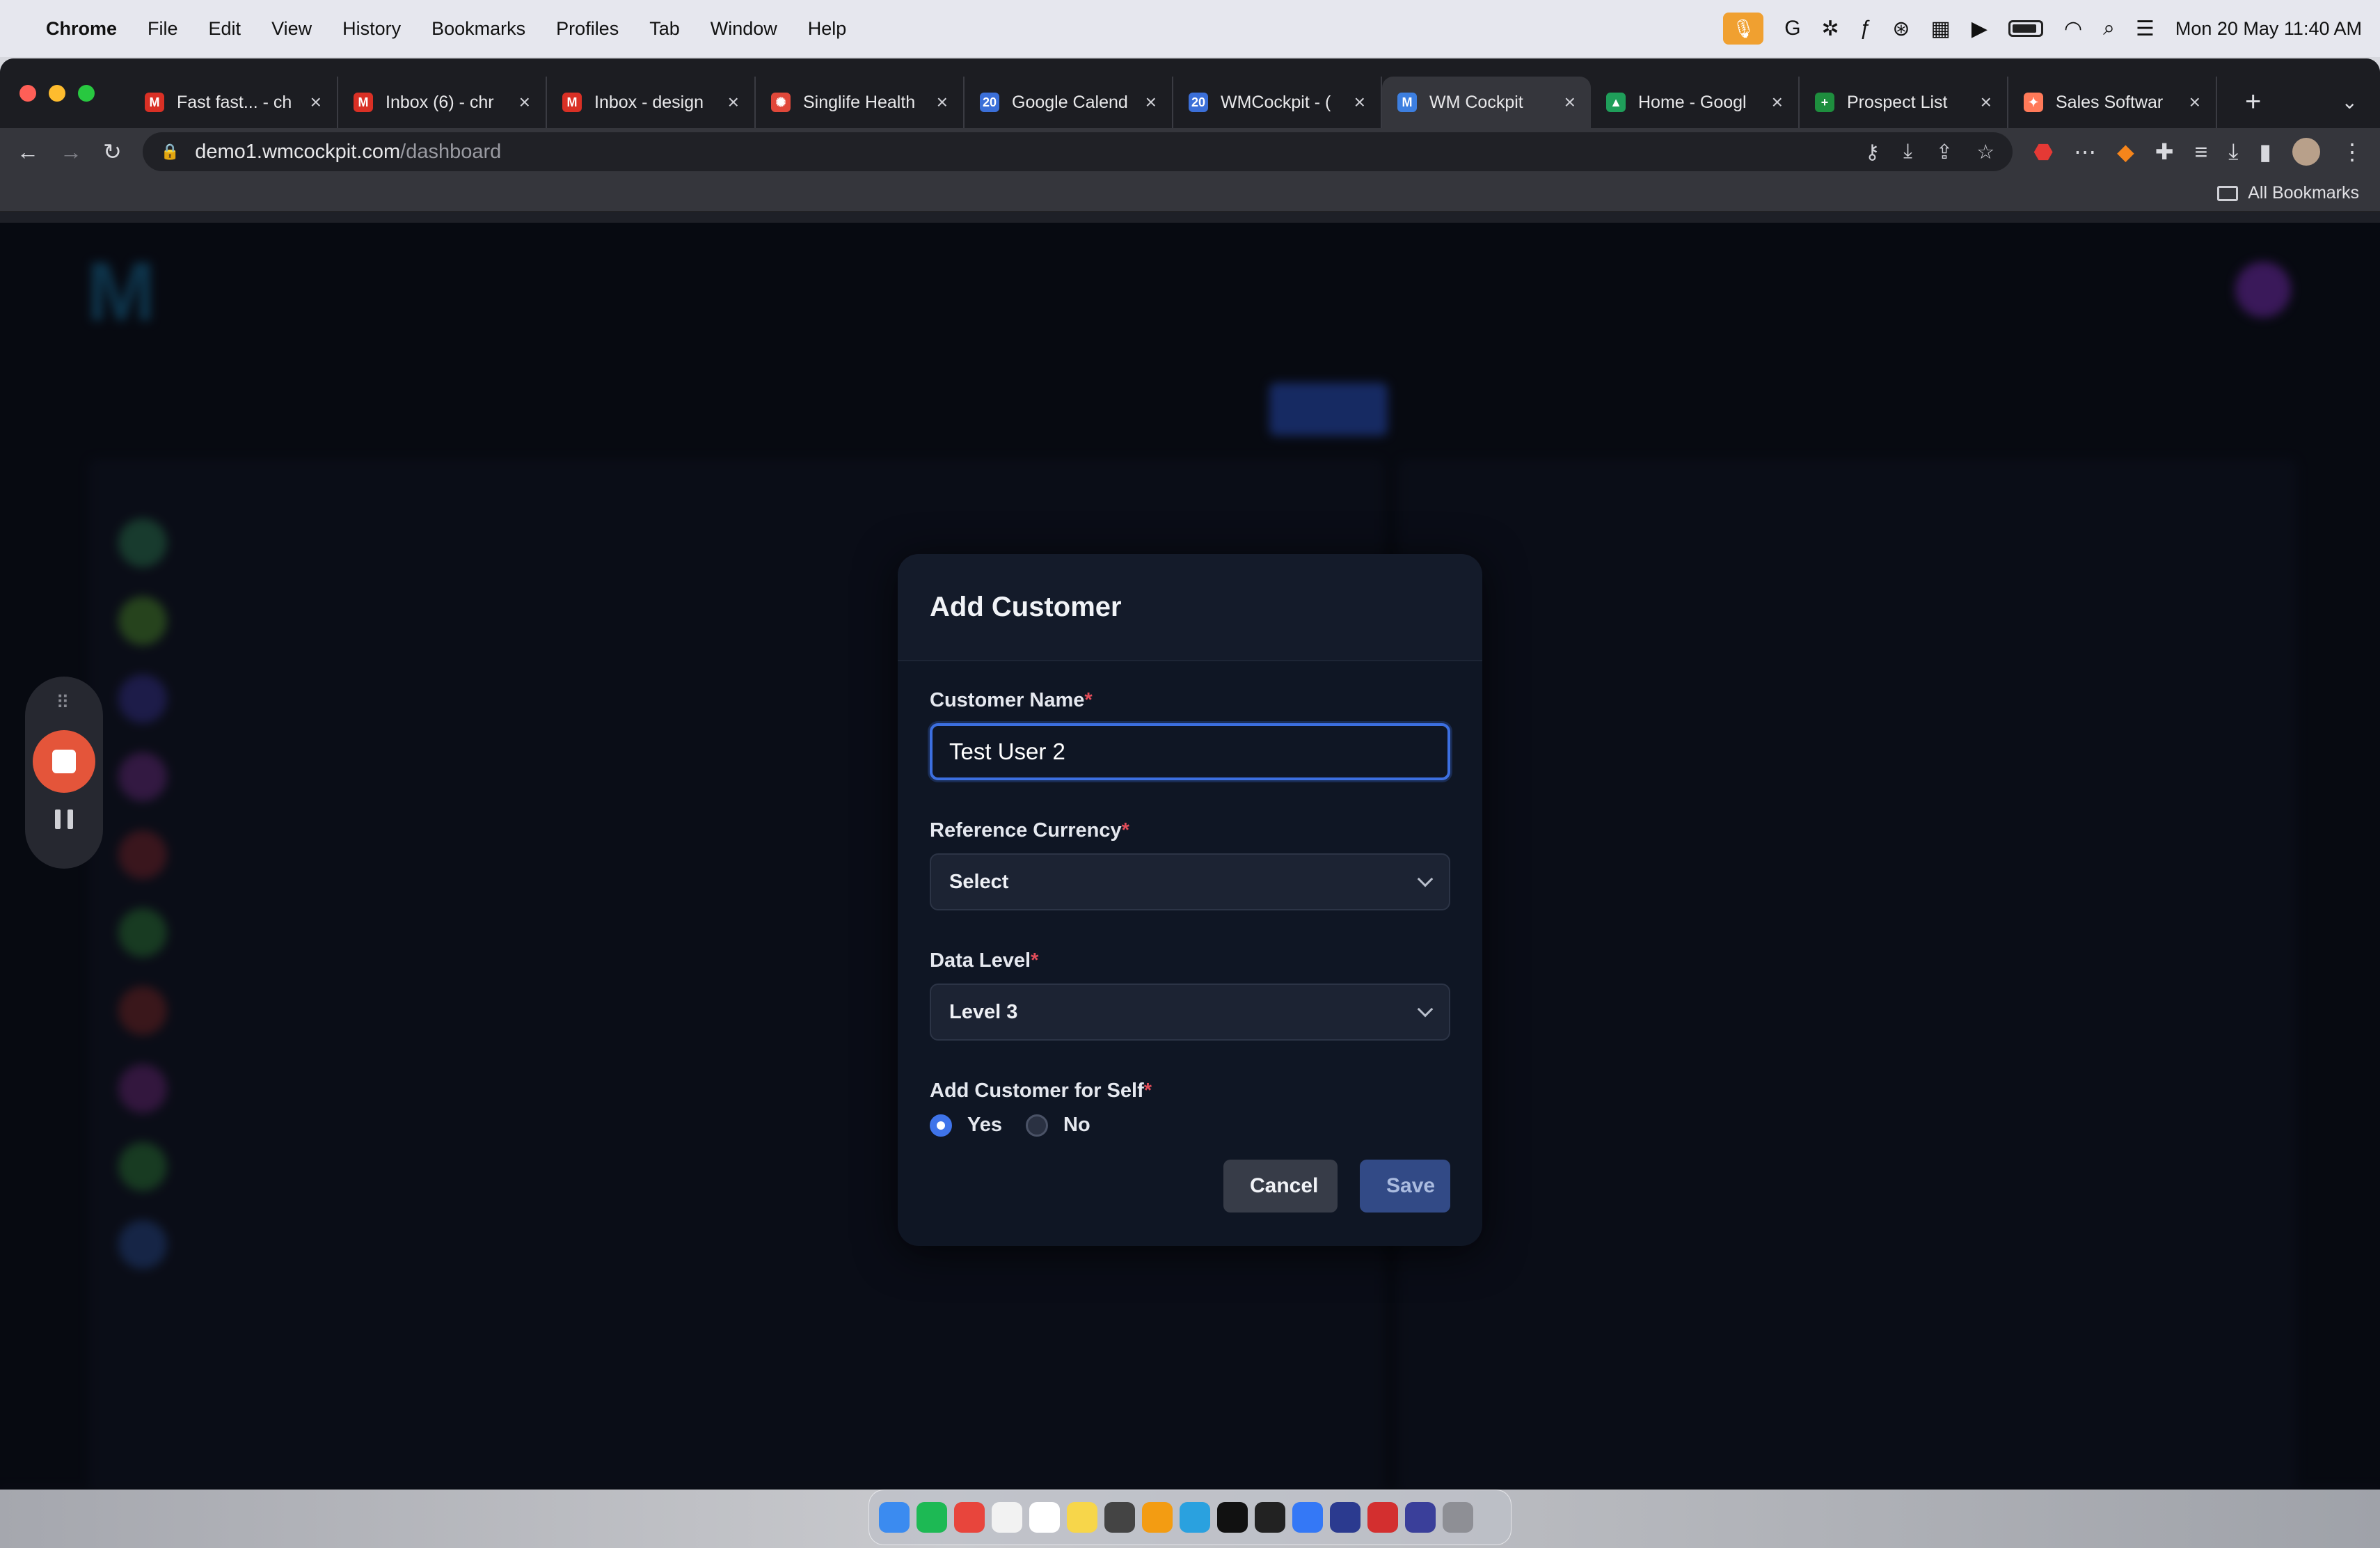 The height and width of the screenshot is (1548, 2380). What do you see at coordinates (1190, 751) in the screenshot?
I see `customer-name-input` at bounding box center [1190, 751].